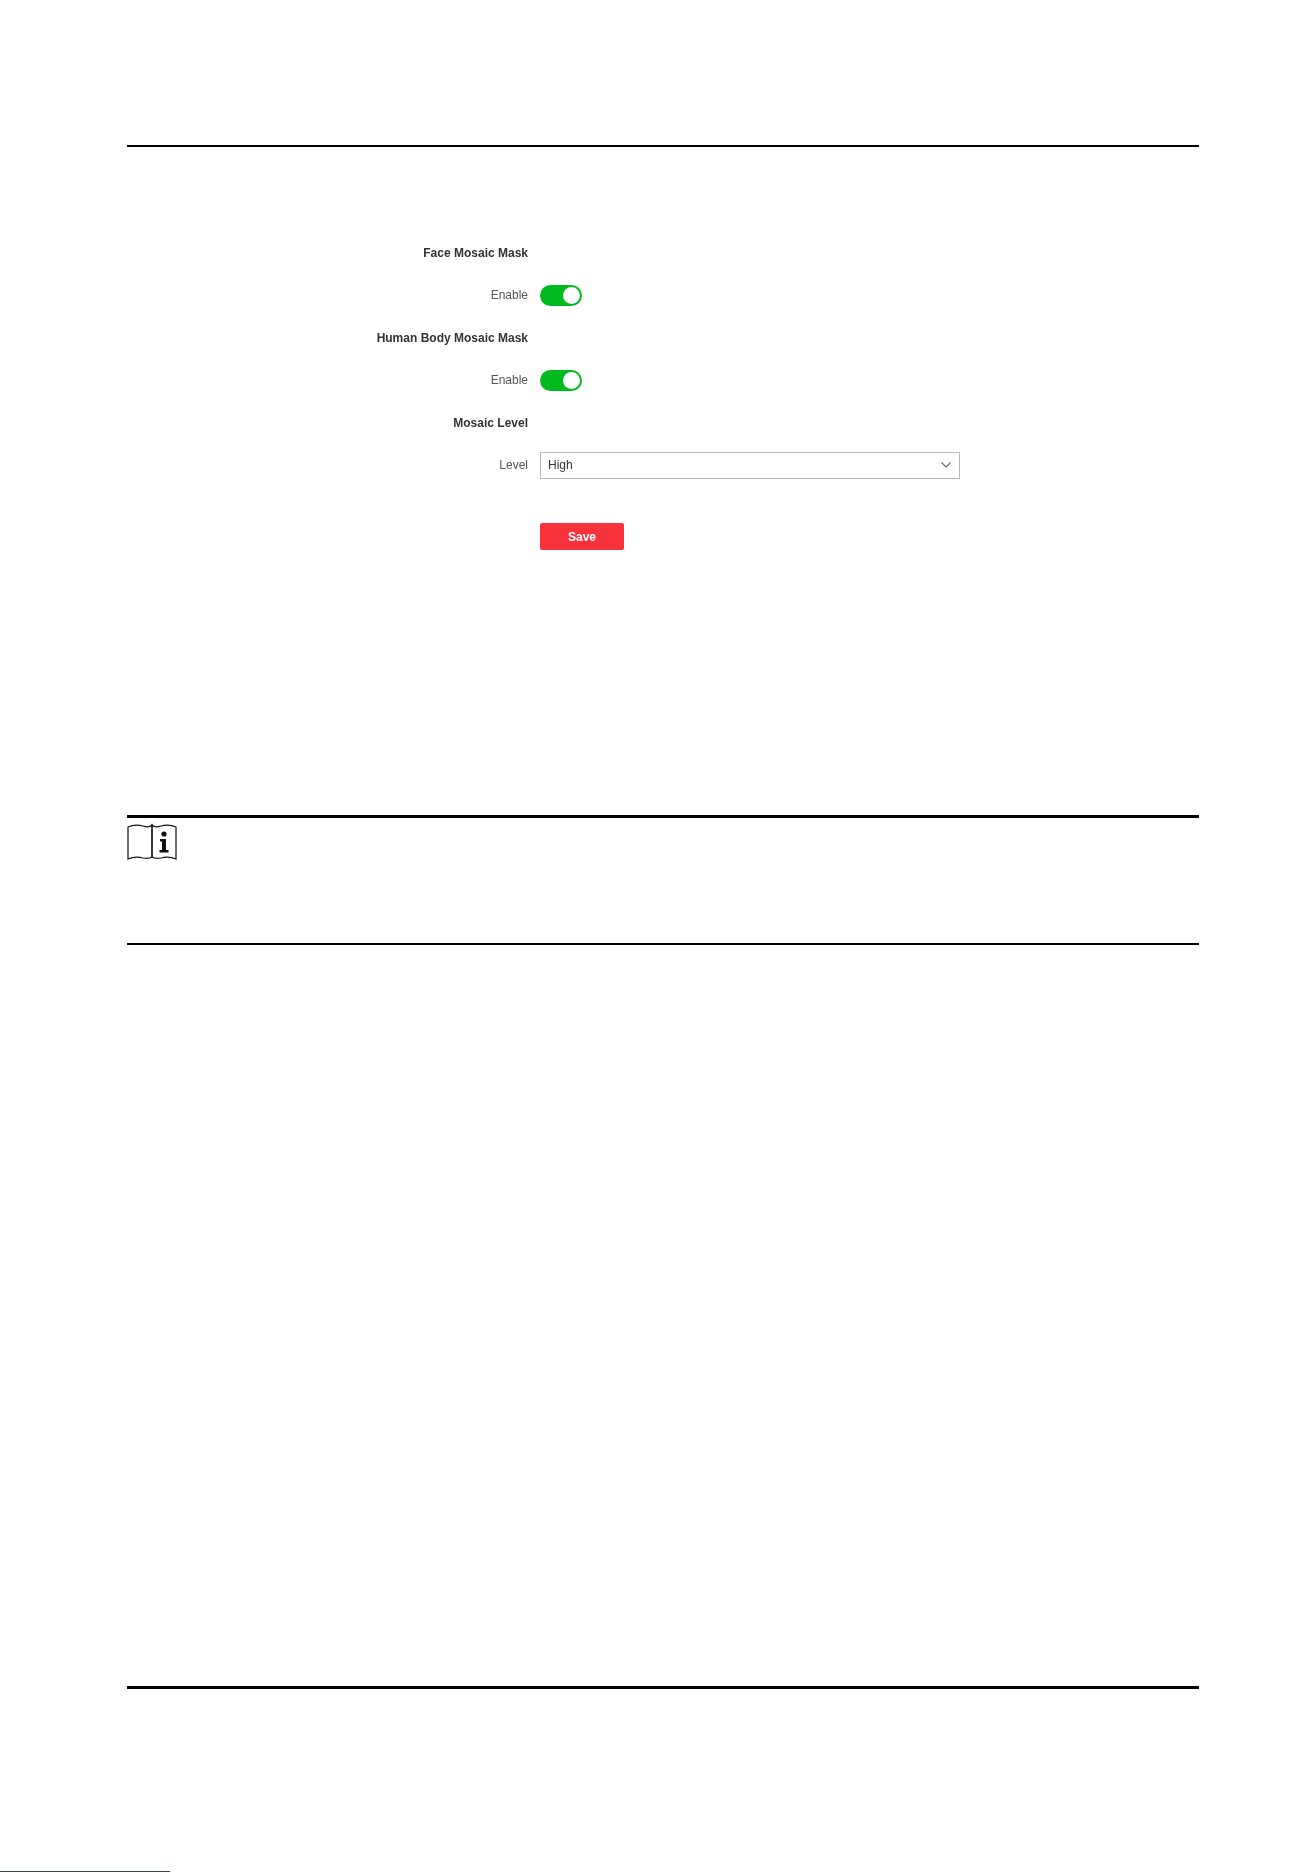 The height and width of the screenshot is (1873, 1313). Describe the element at coordinates (475, 253) in the screenshot. I see `section-heading: Face Mosaic Mask` at that location.